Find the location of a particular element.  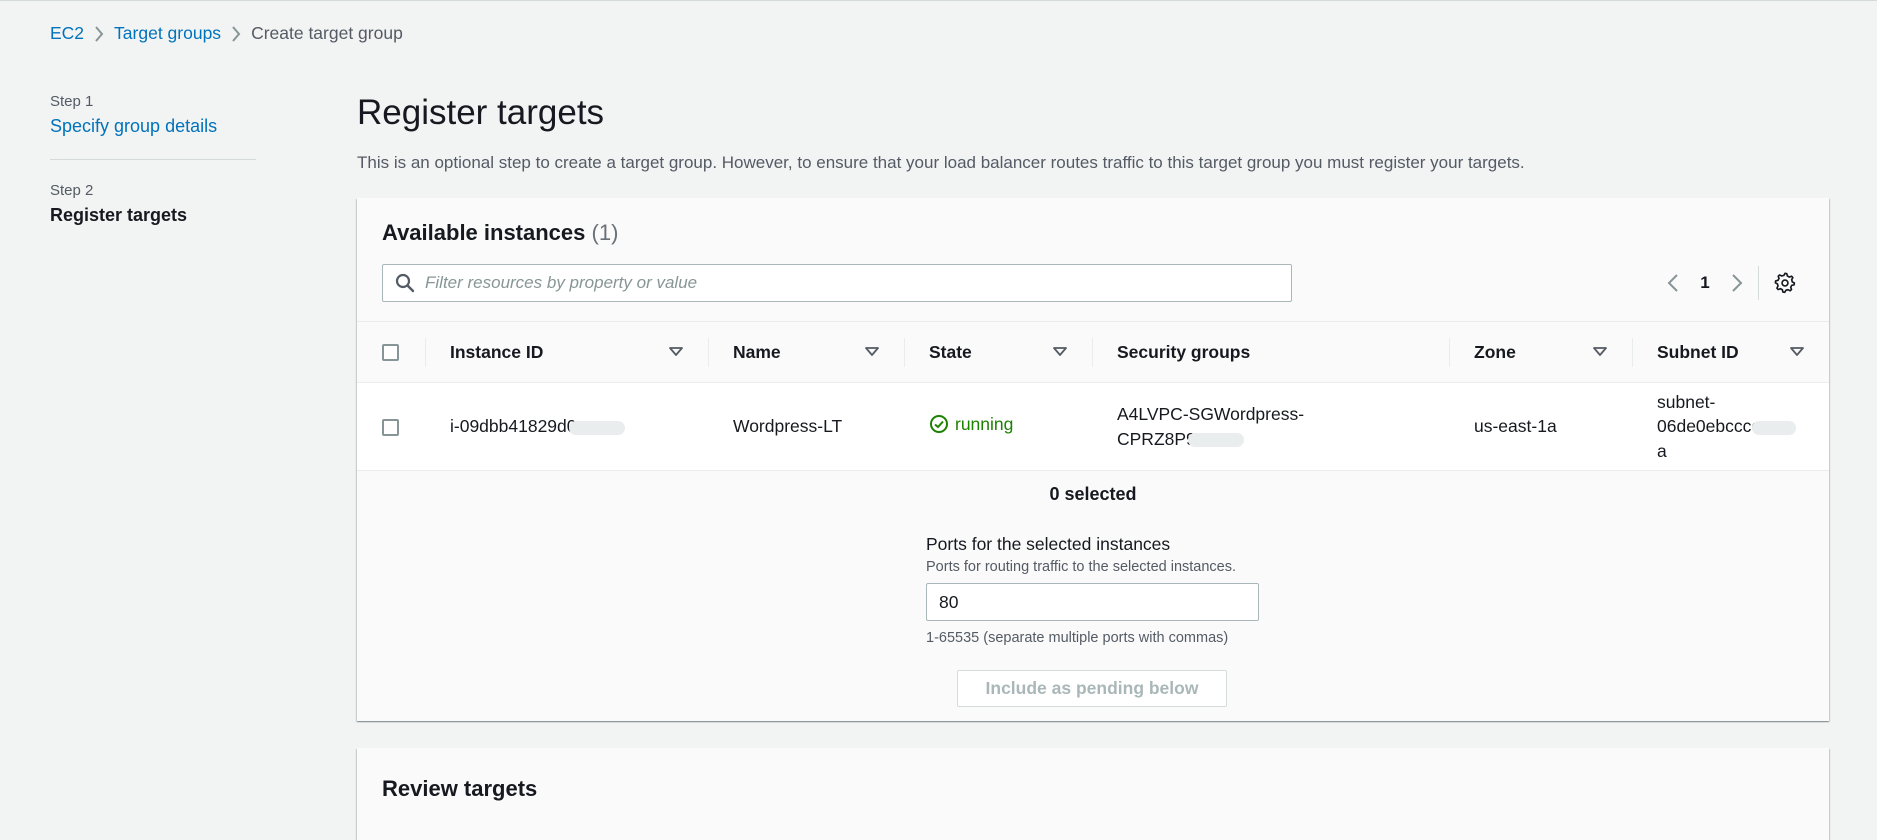

column-zone: Zone is located at coordinates (1540, 352).